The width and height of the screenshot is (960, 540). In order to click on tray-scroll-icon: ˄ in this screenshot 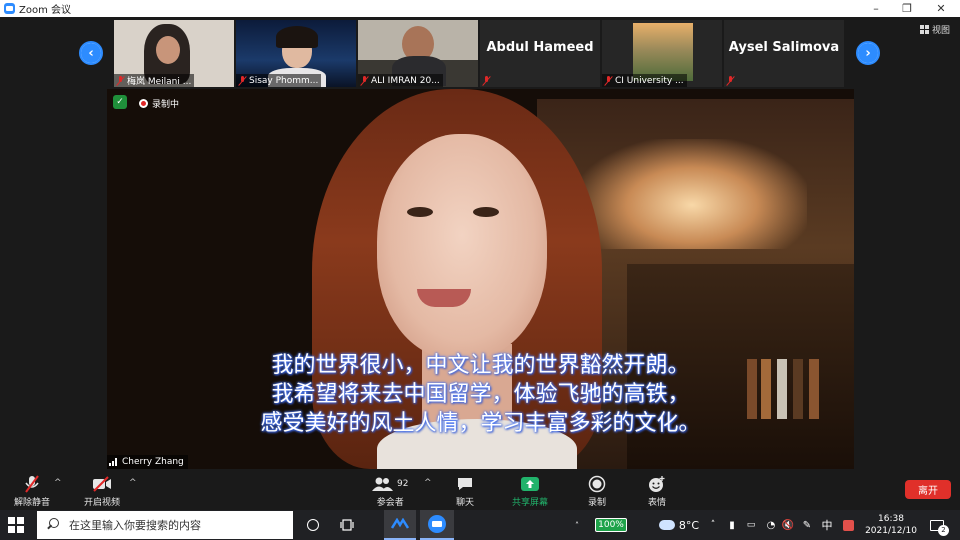, I will do `click(577, 525)`.